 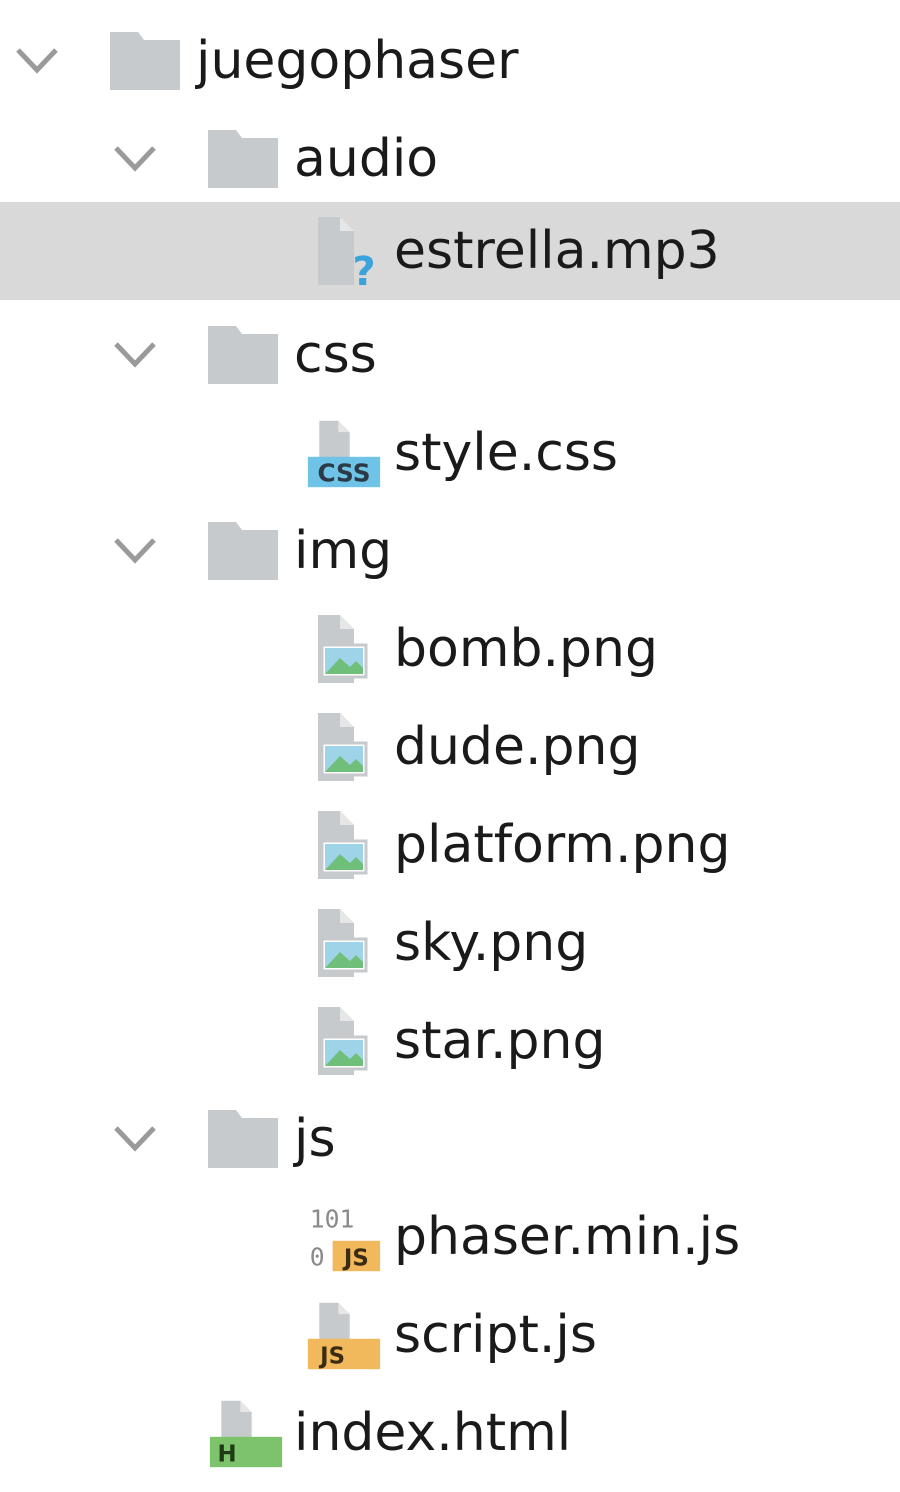 What do you see at coordinates (567, 1237) in the screenshot?
I see `tree-item-label: phaser.min.js` at bounding box center [567, 1237].